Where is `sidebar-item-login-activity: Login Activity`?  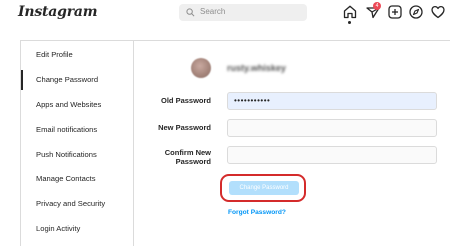 sidebar-item-login-activity: Login Activity is located at coordinates (77, 229).